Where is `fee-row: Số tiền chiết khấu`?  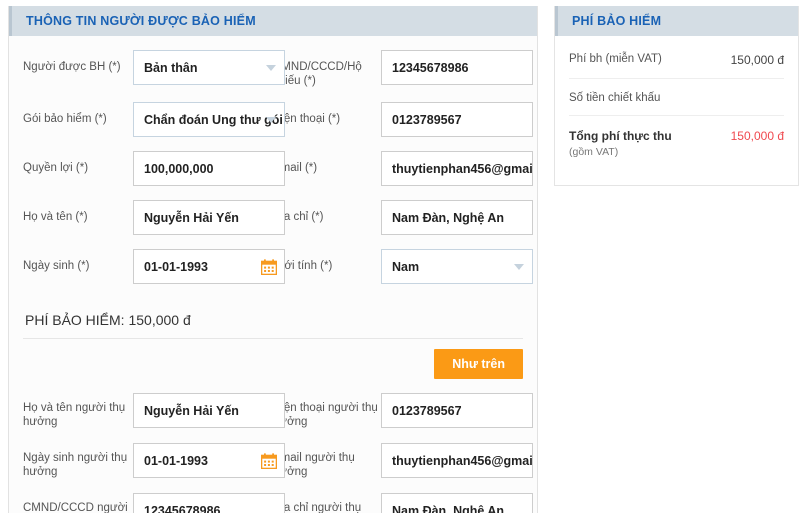 fee-row: Số tiền chiết khấu is located at coordinates (676, 97).